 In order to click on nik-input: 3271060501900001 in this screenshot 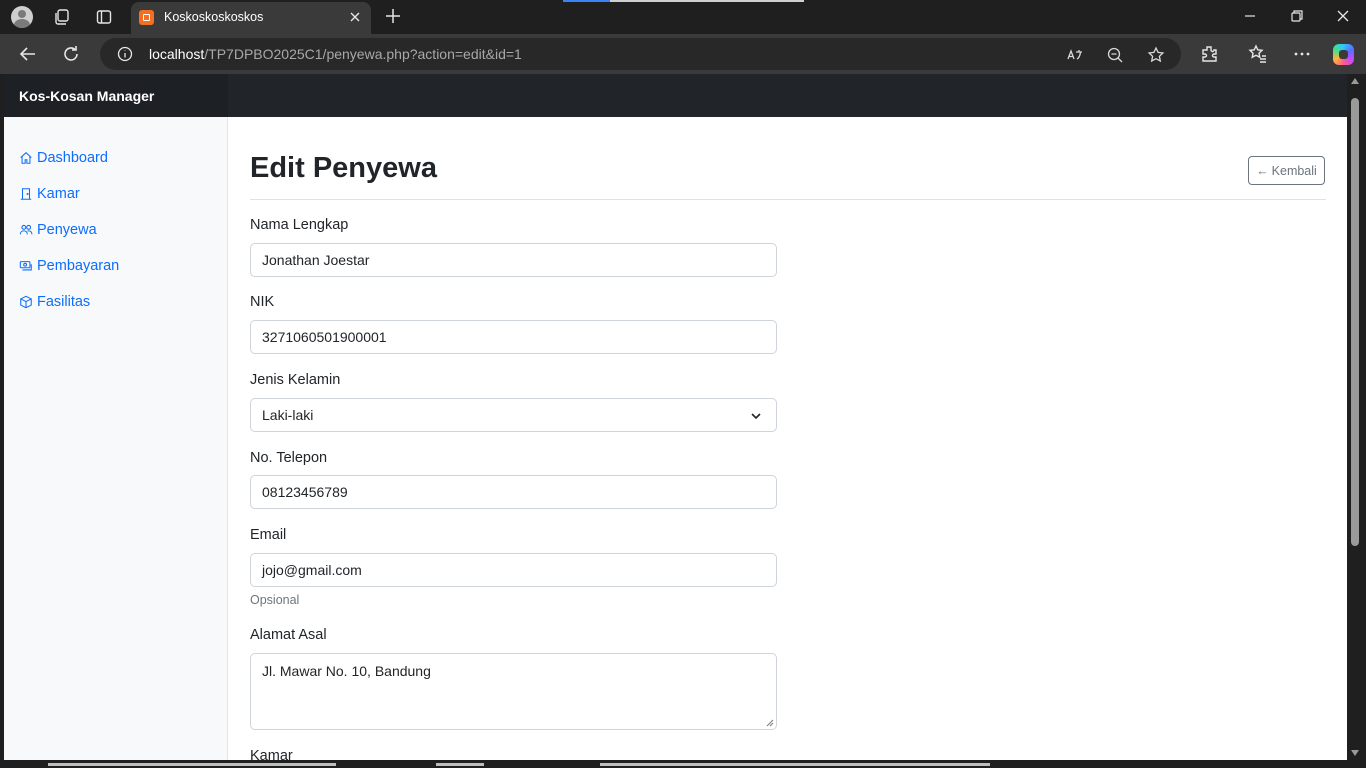, I will do `click(513, 337)`.